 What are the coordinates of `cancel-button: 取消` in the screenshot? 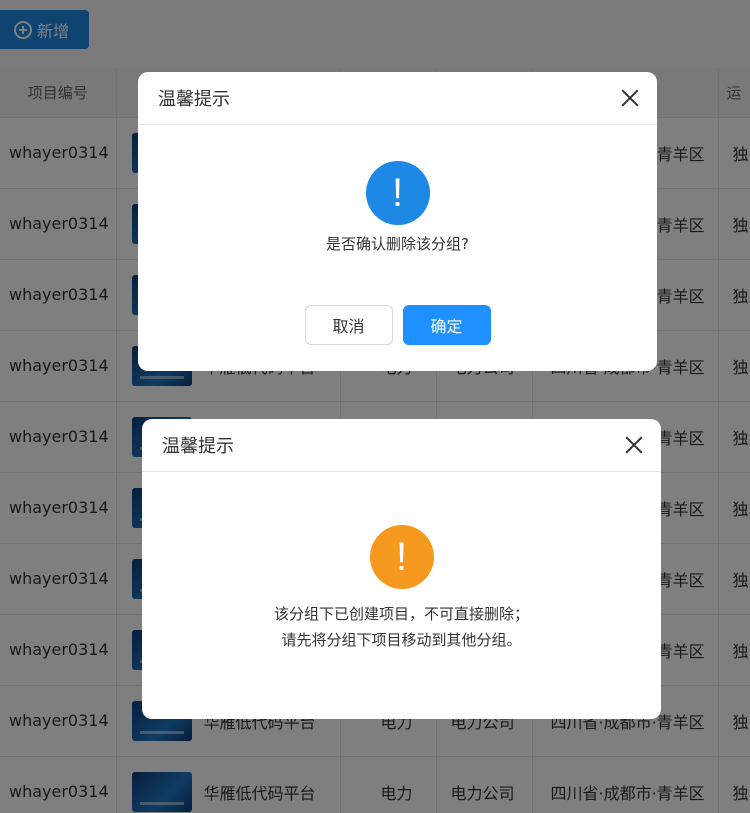 It's located at (348, 325).